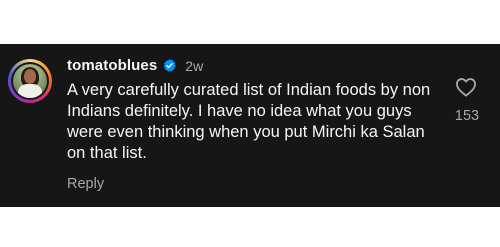  Describe the element at coordinates (85, 184) in the screenshot. I see `reply-button: Reply` at that location.